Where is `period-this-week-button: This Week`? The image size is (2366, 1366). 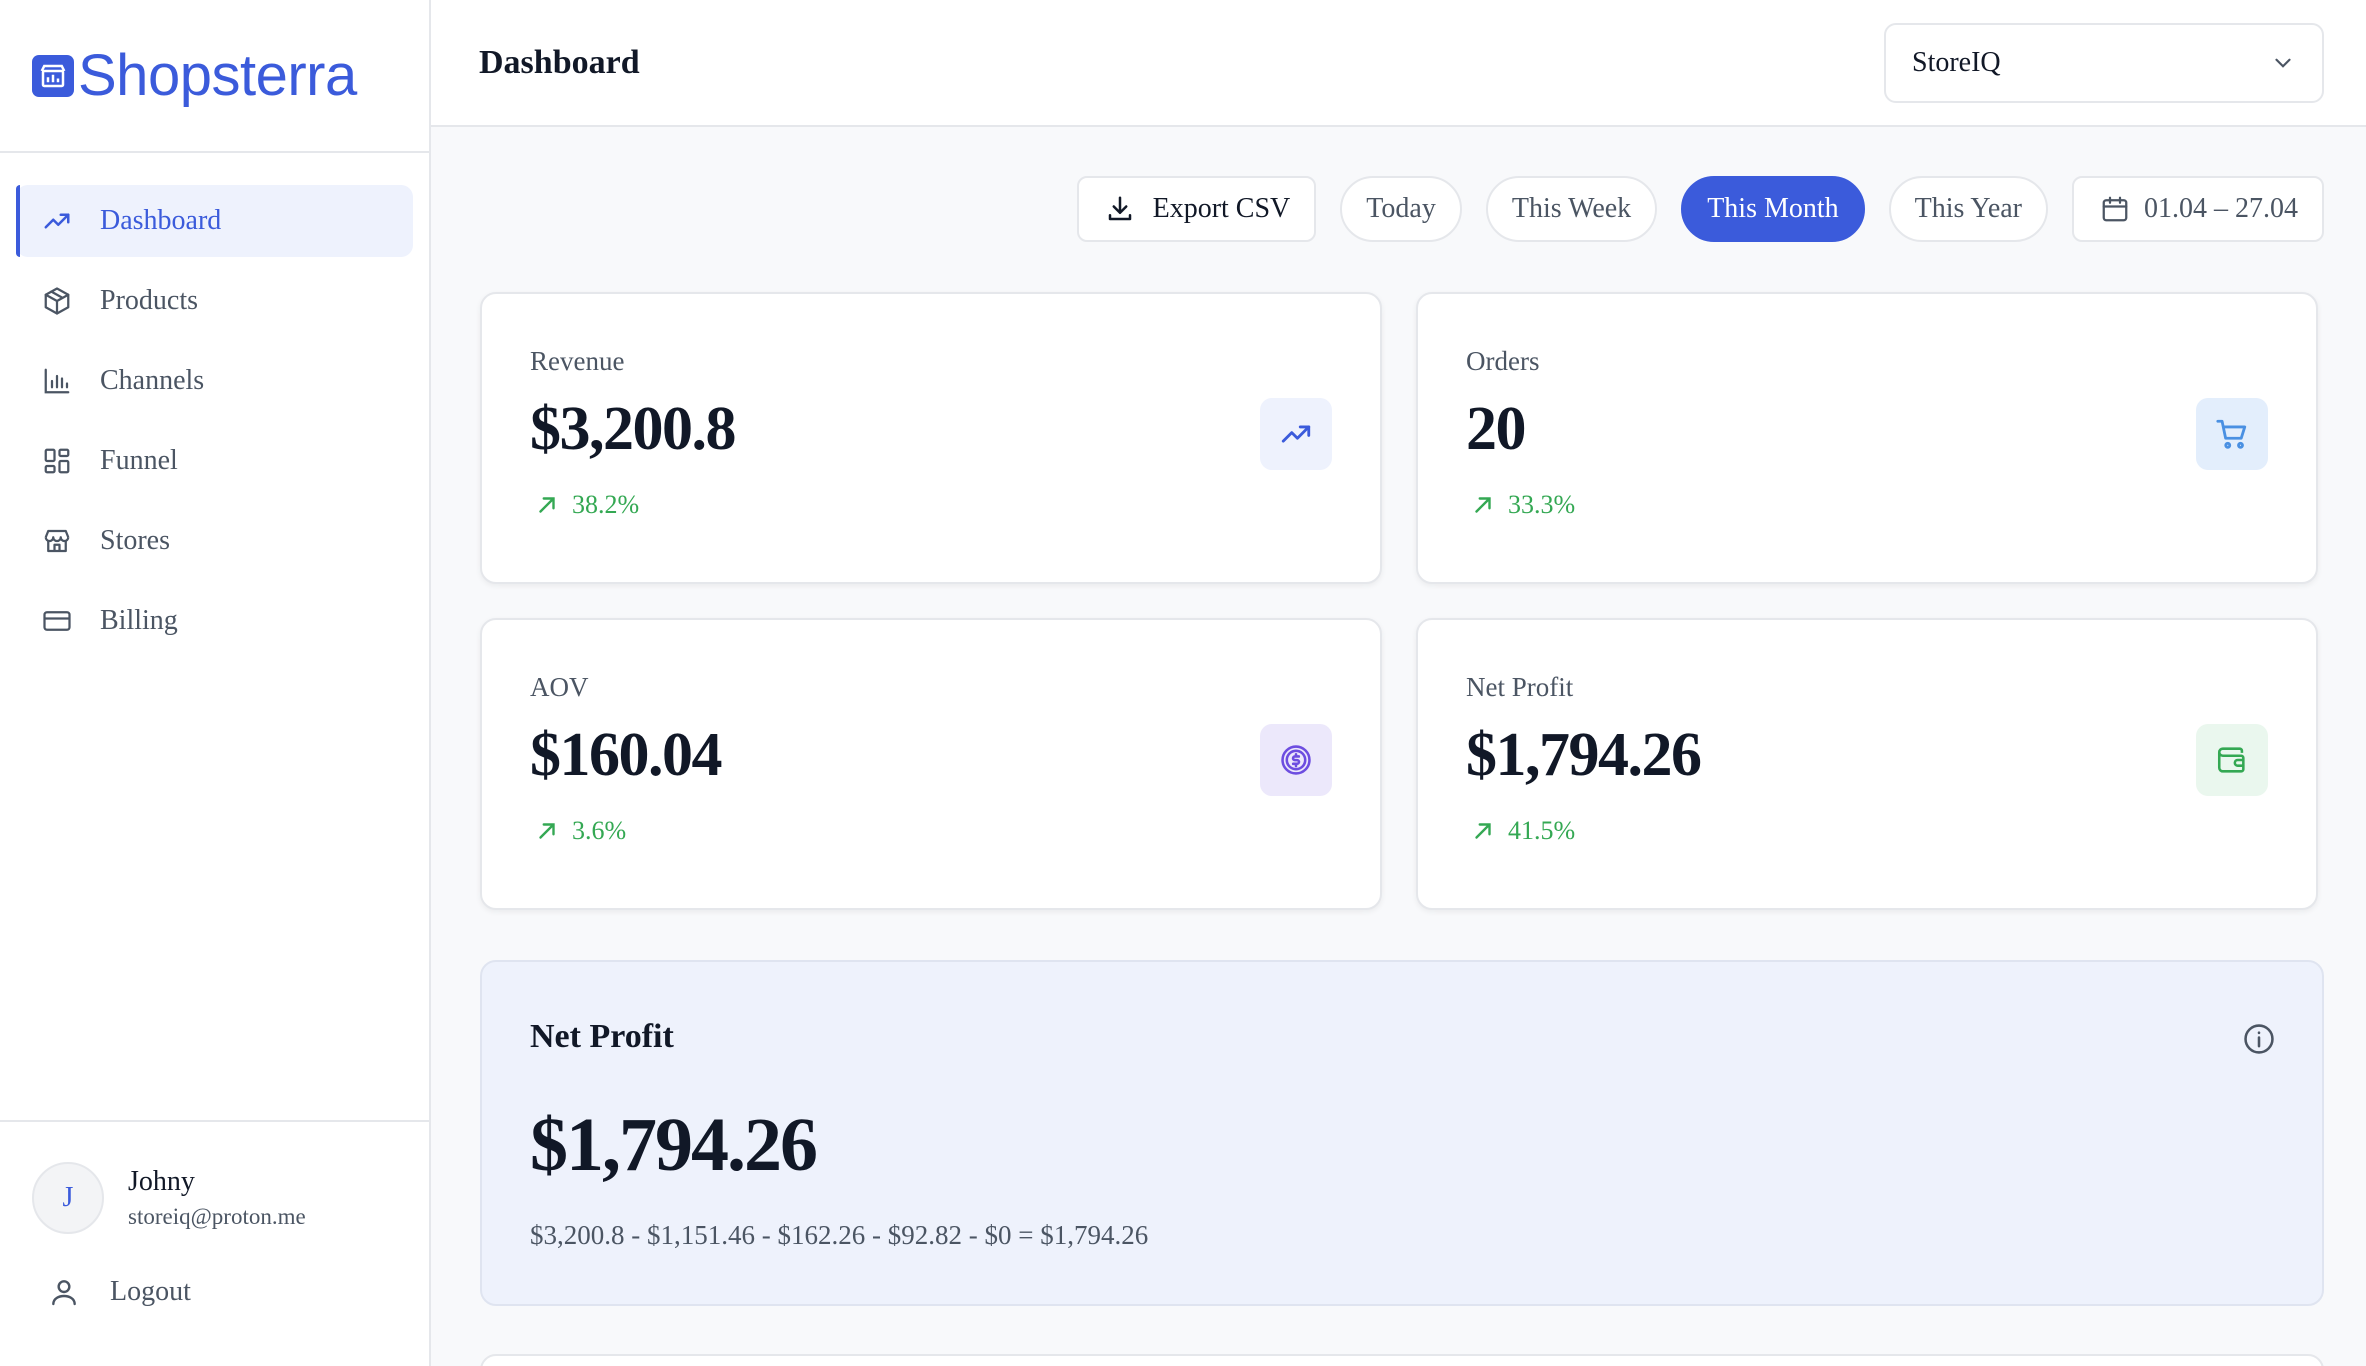
period-this-week-button: This Week is located at coordinates (1571, 209).